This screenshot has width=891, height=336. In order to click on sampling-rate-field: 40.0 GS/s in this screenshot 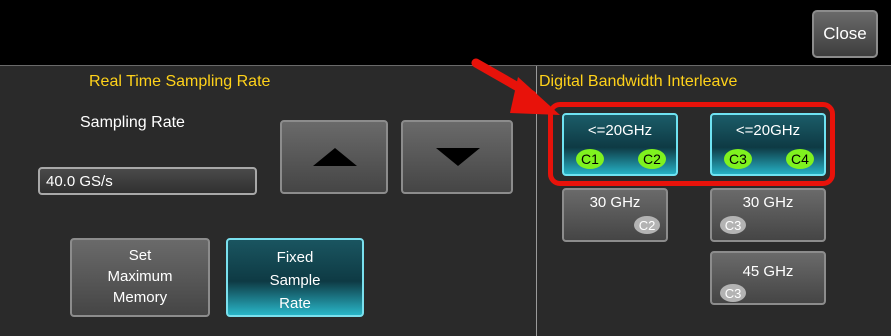, I will do `click(147, 181)`.